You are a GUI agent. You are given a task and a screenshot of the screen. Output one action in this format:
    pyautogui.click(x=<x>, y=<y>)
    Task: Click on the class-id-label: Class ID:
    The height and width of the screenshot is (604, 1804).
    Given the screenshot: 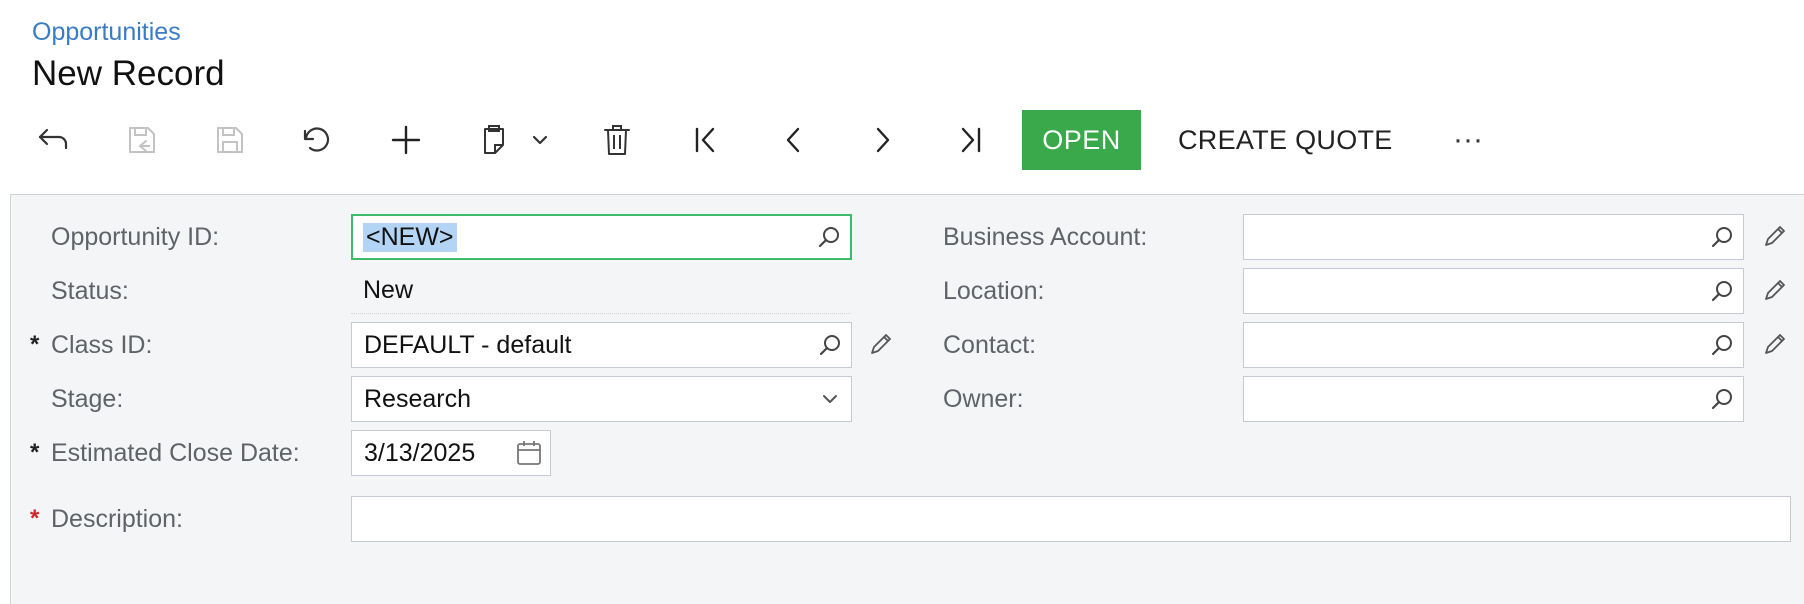 What is the action you would take?
    pyautogui.click(x=102, y=344)
    